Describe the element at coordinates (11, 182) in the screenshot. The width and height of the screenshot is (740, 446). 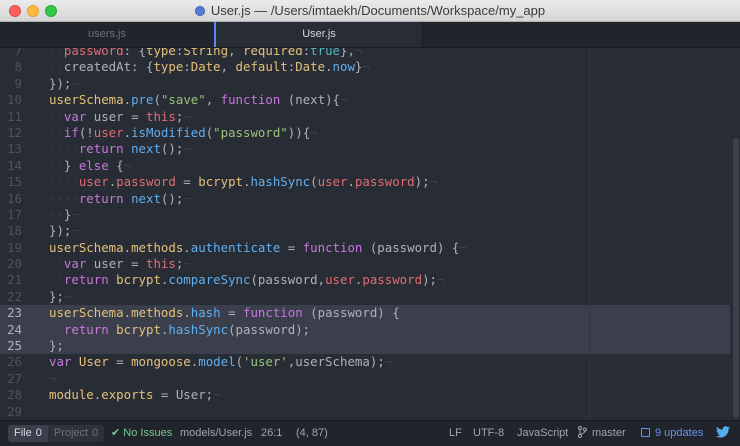
I see `line-number: 15` at that location.